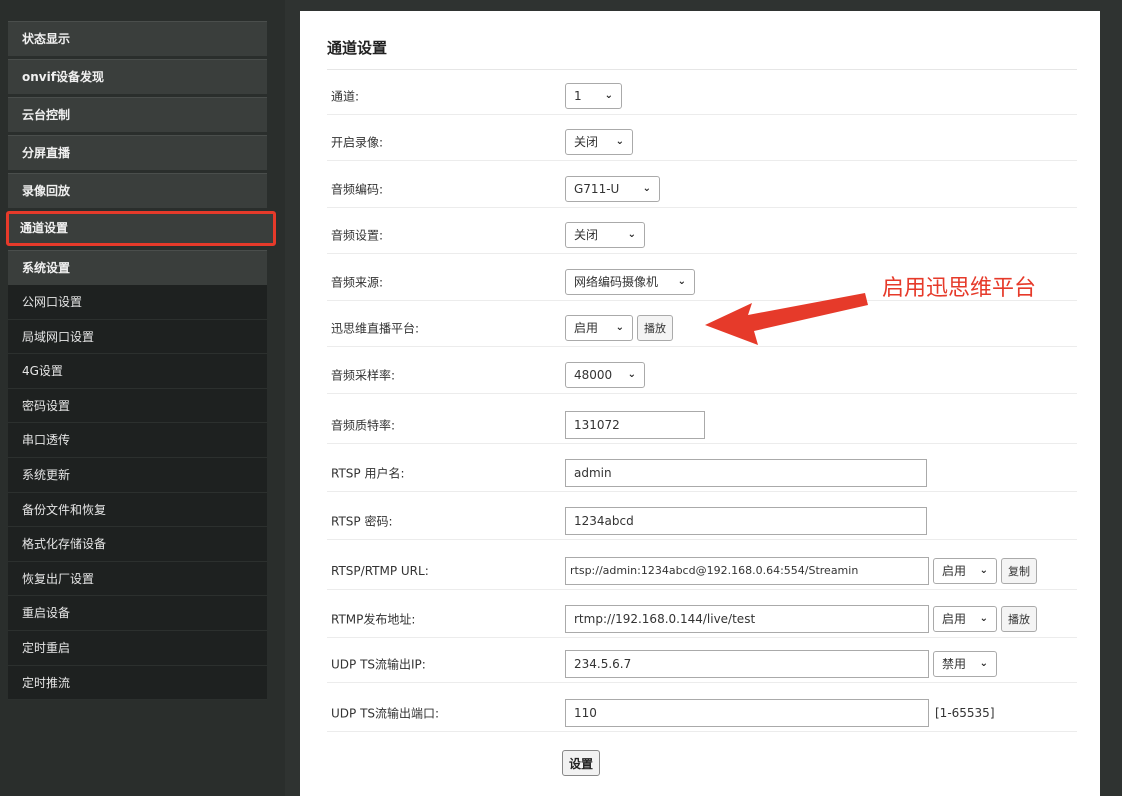 The image size is (1122, 796). I want to click on rtmp-addr-input: rtmp://192.168.0.144/live/test, so click(747, 618).